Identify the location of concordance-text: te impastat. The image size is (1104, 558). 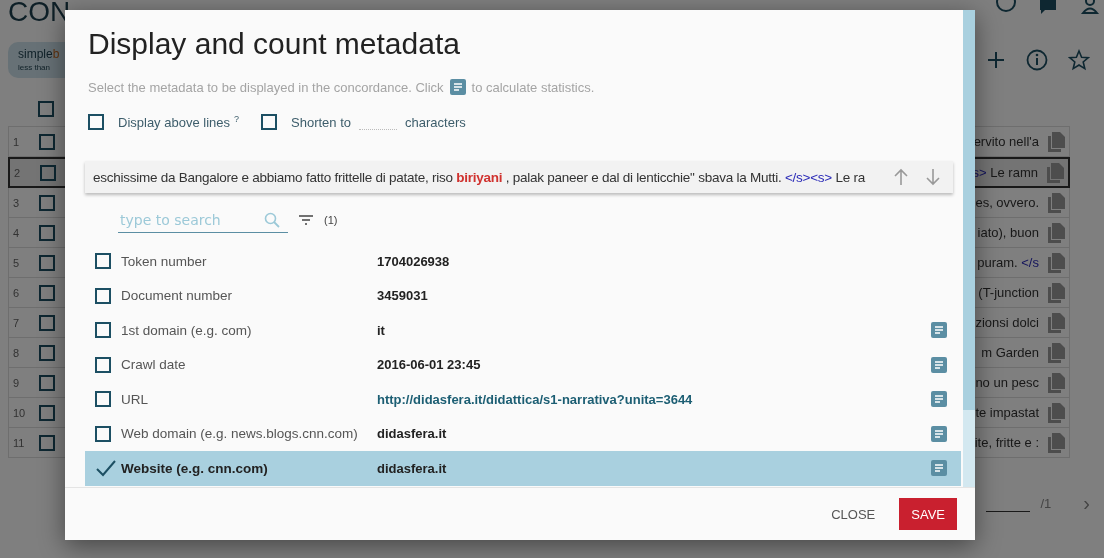
(1006, 412).